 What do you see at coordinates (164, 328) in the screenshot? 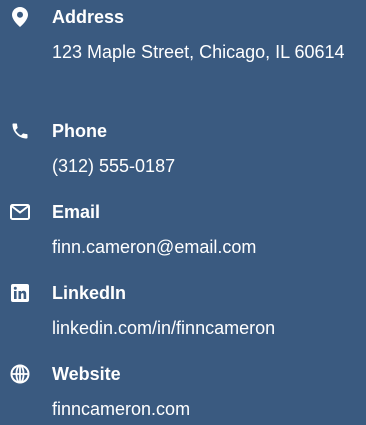
I see `linkedin-value: linkedin.com/in/finncameron` at bounding box center [164, 328].